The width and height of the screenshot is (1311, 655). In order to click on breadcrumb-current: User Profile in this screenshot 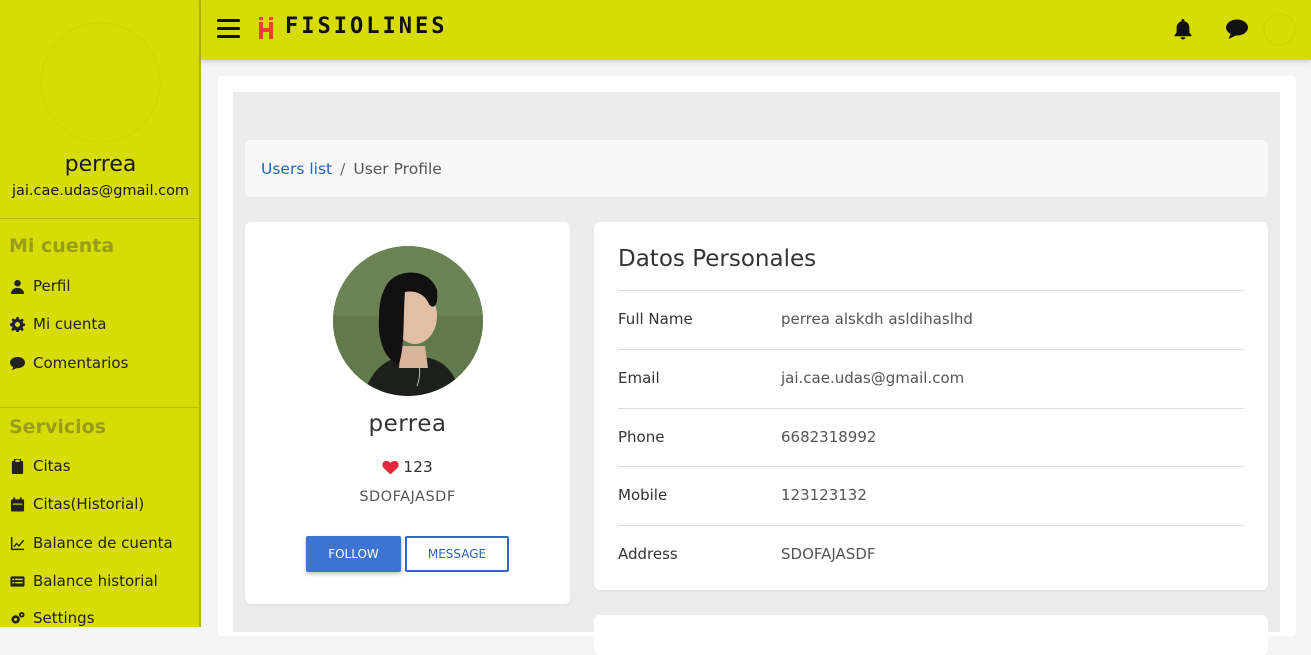, I will do `click(397, 168)`.